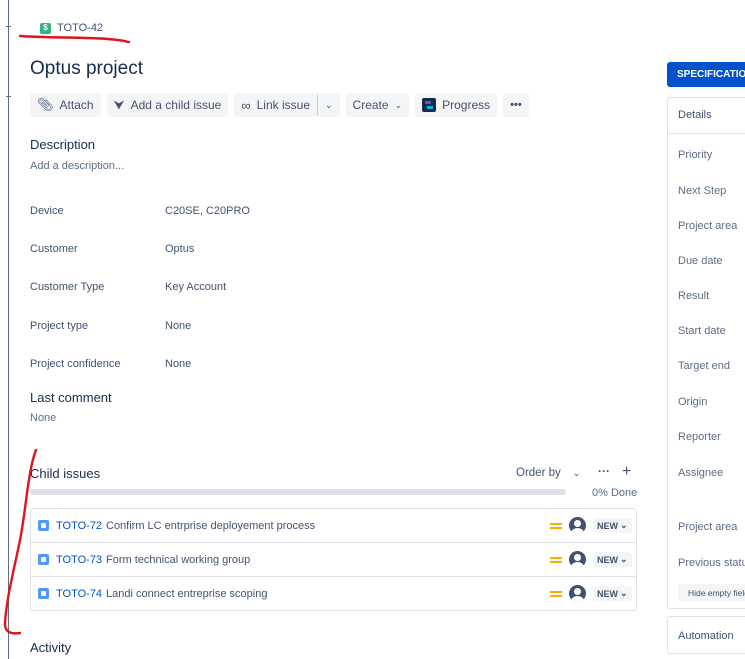 The height and width of the screenshot is (659, 745). Describe the element at coordinates (604, 471) in the screenshot. I see `child-issues-more-button: ···` at that location.